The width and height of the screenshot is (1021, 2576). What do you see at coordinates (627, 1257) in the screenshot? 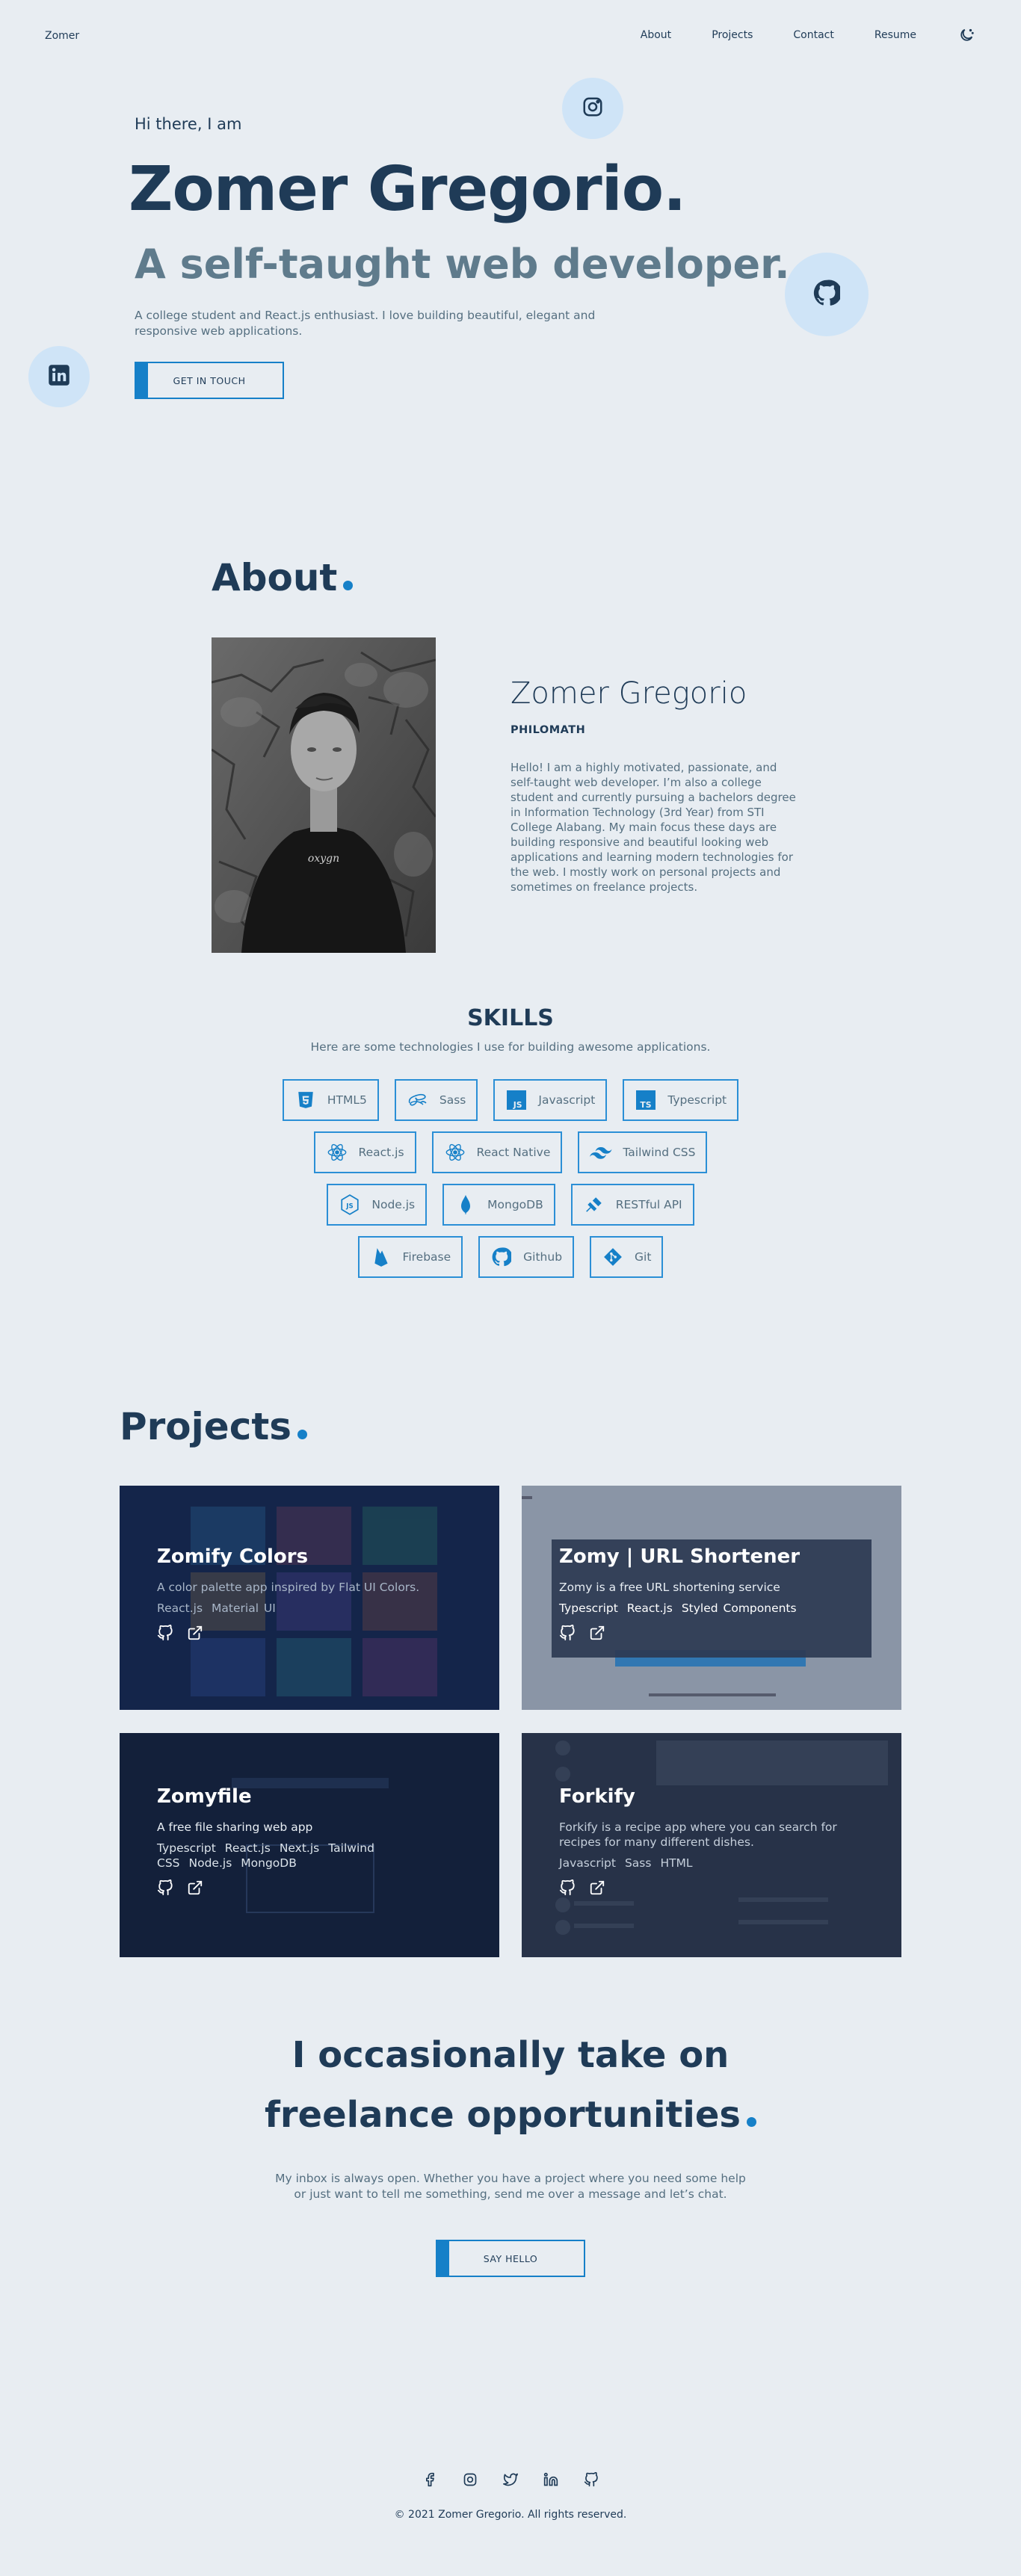
I see `skill-chip-git: Git` at bounding box center [627, 1257].